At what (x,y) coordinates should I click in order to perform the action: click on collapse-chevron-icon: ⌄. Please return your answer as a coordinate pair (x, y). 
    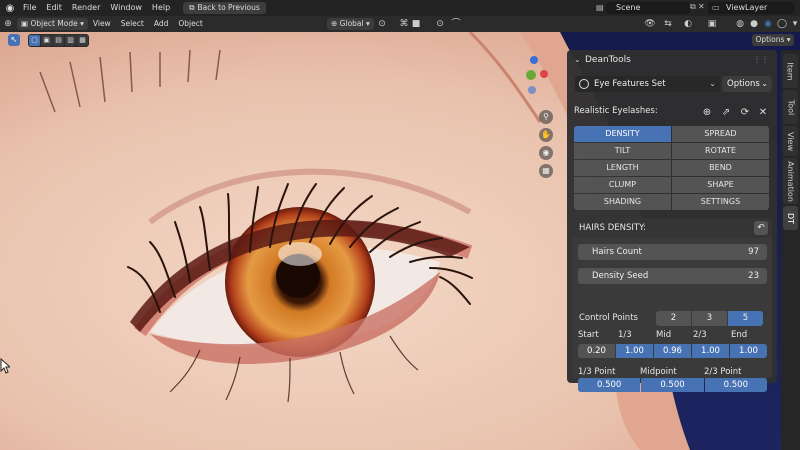
    Looking at the image, I should click on (577, 60).